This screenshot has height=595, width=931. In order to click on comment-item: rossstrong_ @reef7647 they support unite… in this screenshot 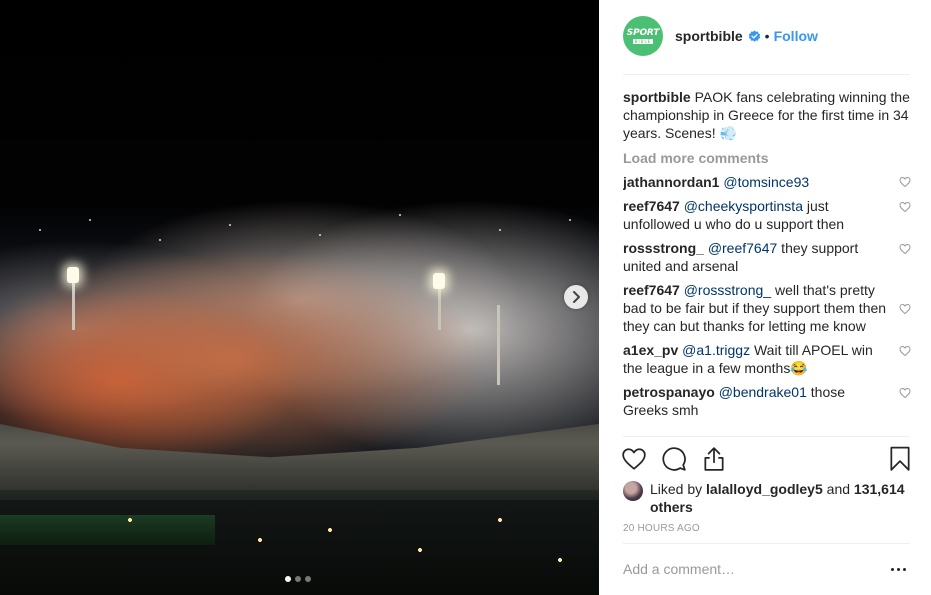, I will do `click(768, 257)`.